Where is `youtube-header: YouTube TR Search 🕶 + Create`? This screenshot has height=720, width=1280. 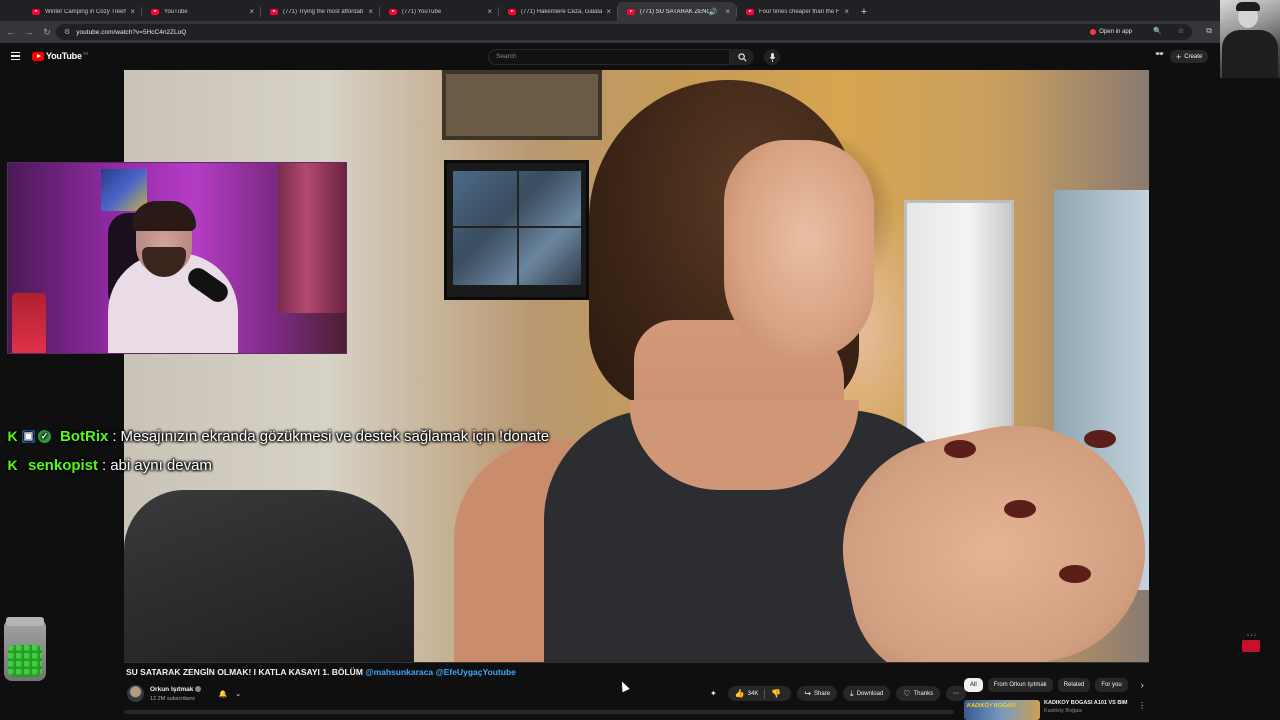 youtube-header: YouTube TR Search 🕶 + Create is located at coordinates (610, 56).